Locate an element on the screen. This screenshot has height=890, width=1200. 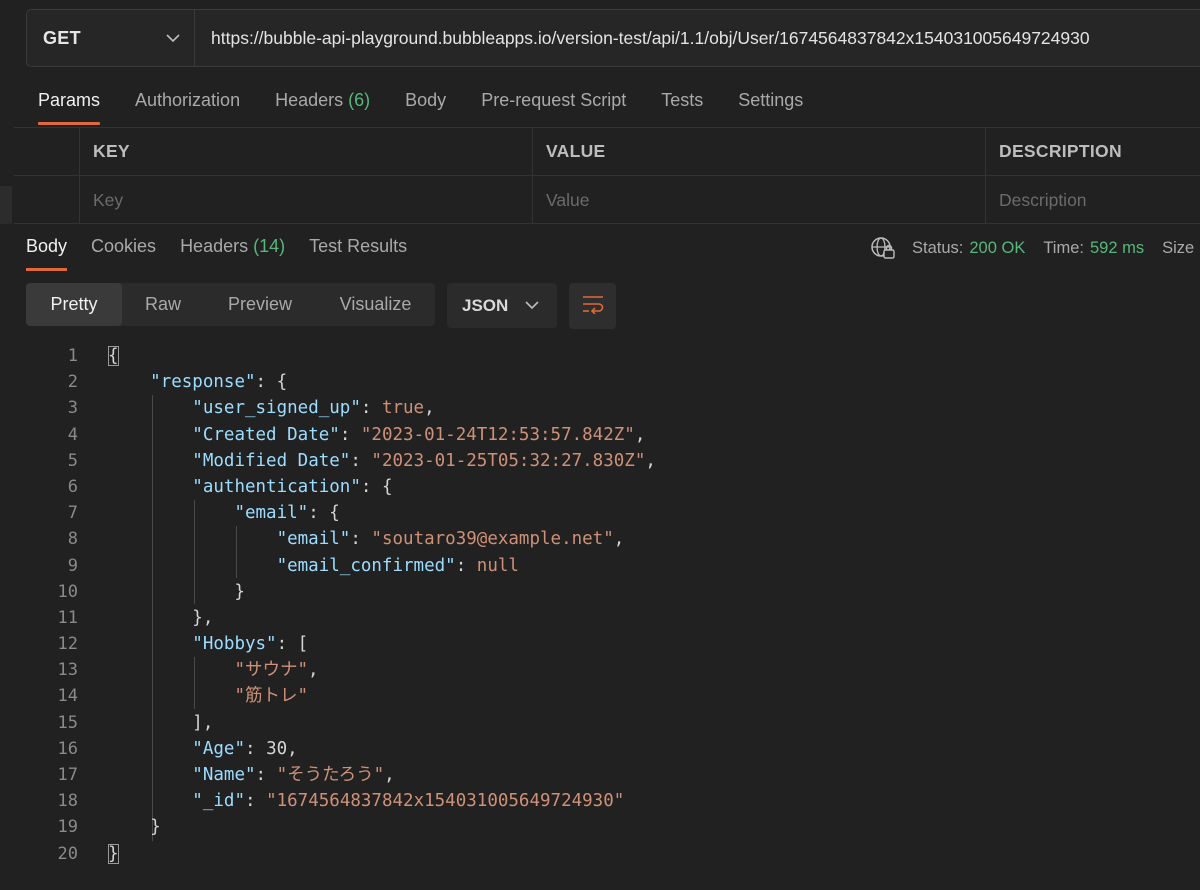
tab-label: Pre-request Script is located at coordinates (554, 100).